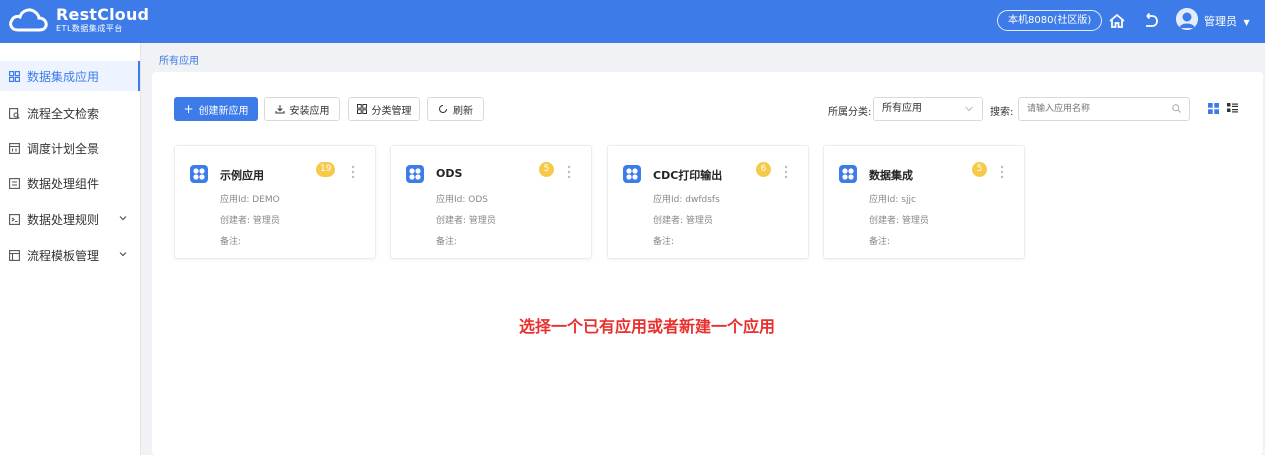 This screenshot has height=455, width=1265. I want to click on sidebar-item-data-integration-apps: 数据集成应用, so click(70, 76).